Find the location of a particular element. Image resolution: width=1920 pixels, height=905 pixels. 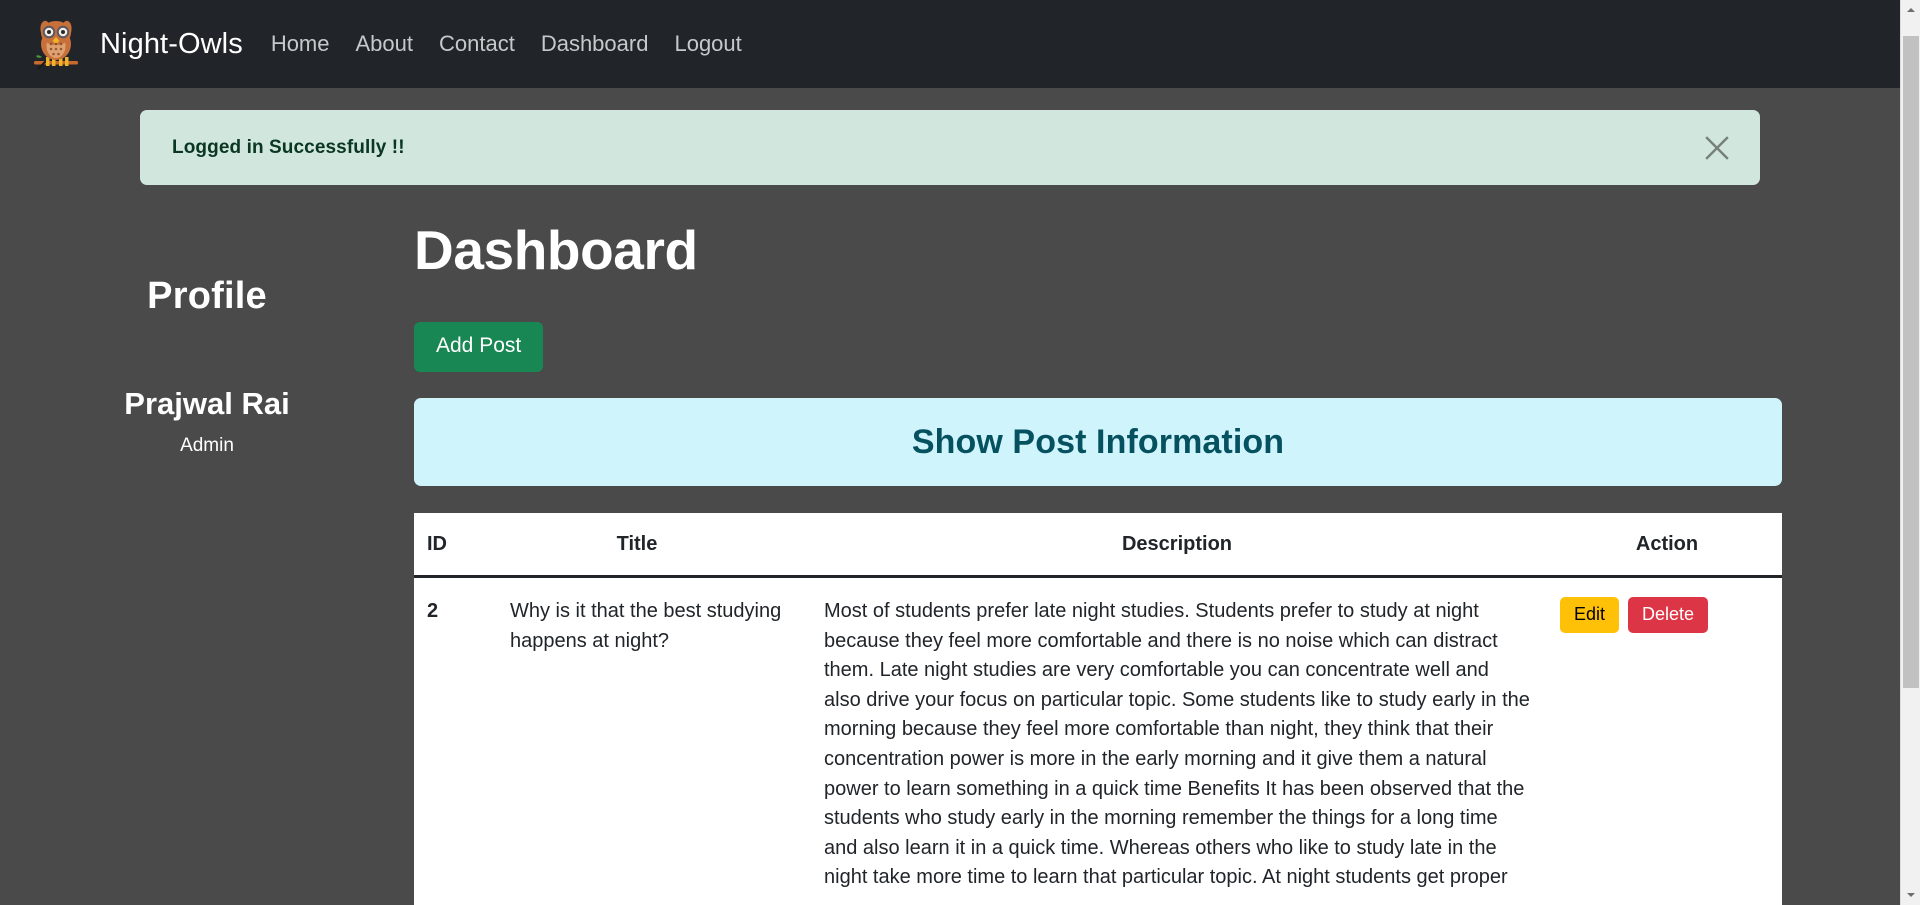

nav-links: Home About Contact Dashboard Logout is located at coordinates (506, 44).